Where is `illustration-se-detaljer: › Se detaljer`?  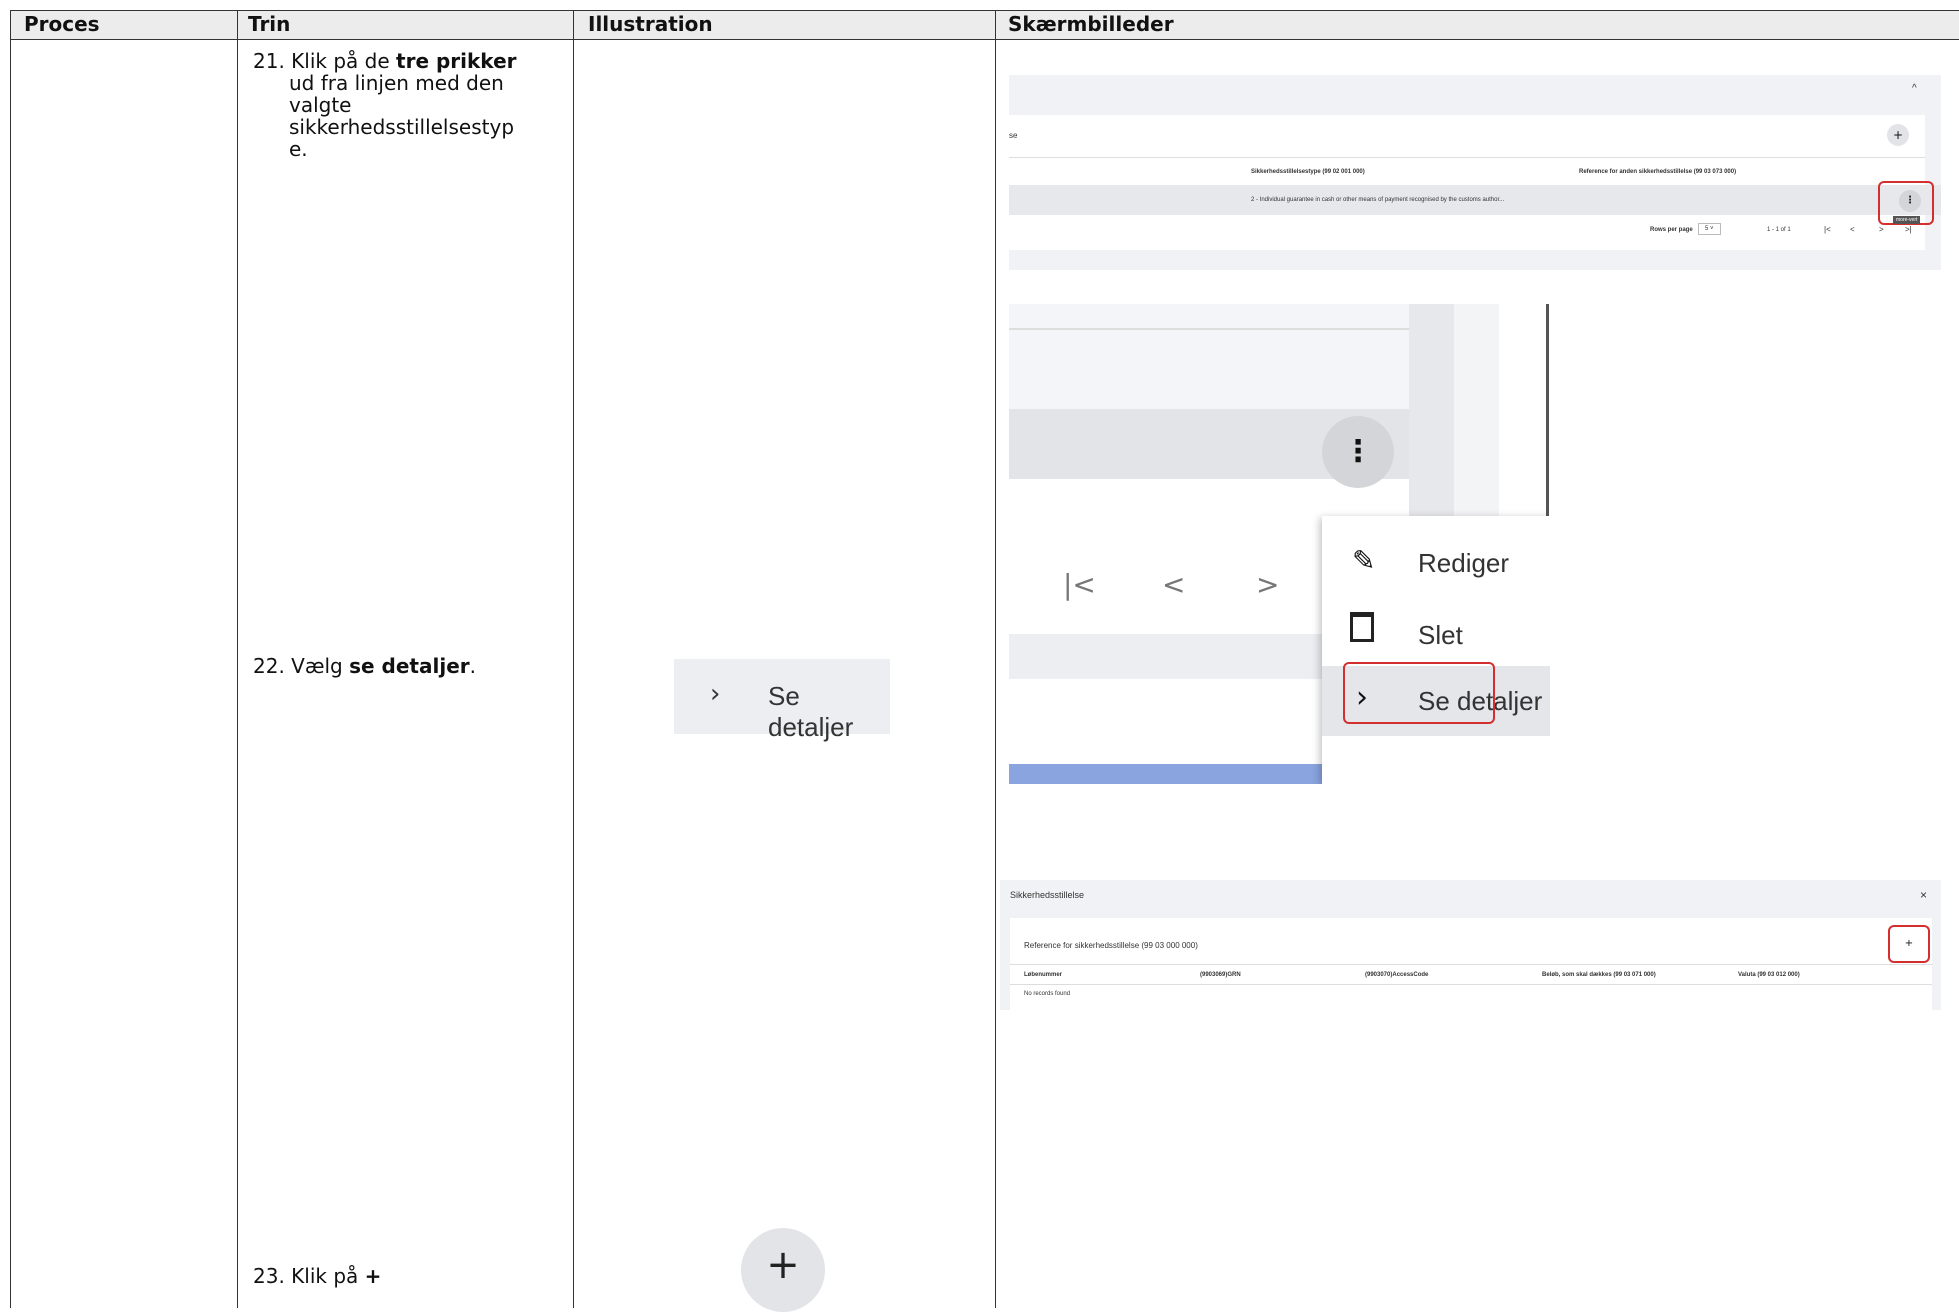 illustration-se-detaljer: › Se detaljer is located at coordinates (782, 700).